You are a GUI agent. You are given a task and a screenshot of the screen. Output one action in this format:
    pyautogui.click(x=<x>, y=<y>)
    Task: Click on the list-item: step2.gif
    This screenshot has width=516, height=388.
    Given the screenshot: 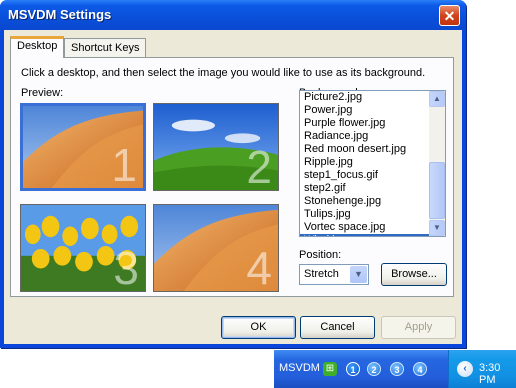 What is the action you would take?
    pyautogui.click(x=364, y=188)
    